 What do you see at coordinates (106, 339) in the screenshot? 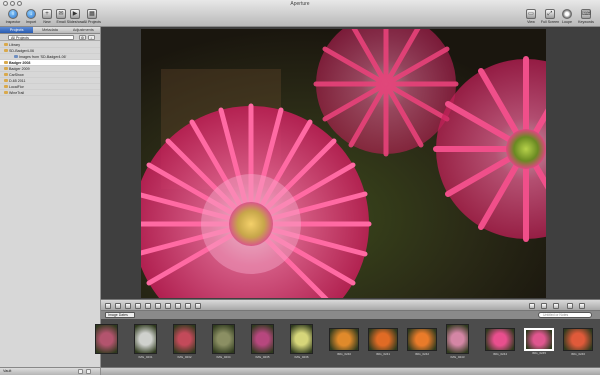
I see `filmstrip-thumbnail` at bounding box center [106, 339].